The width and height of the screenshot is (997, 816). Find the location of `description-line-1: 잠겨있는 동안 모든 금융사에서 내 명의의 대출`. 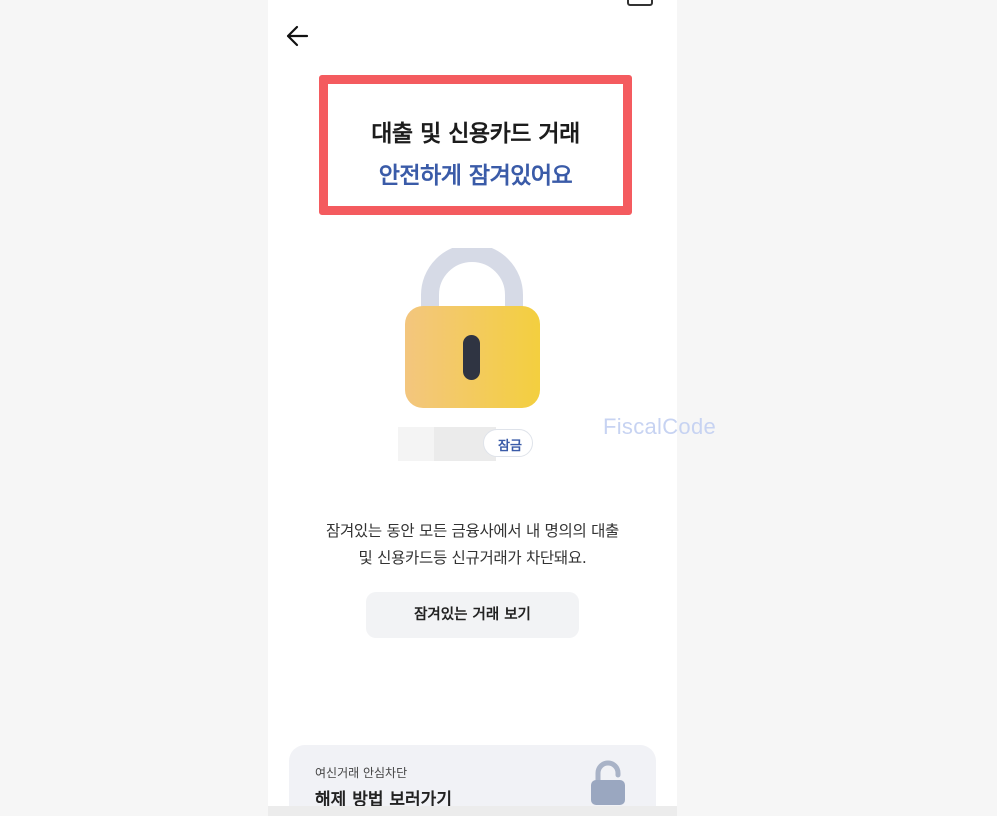

description-line-1: 잠겨있는 동안 모든 금융사에서 내 명의의 대출 is located at coordinates (472, 531).